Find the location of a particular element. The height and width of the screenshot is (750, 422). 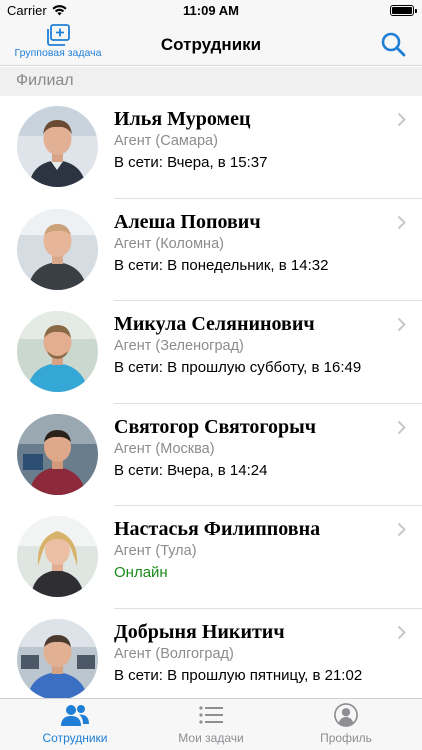

employee-status: В сети: В понедельник, в 14:32 is located at coordinates (221, 265).